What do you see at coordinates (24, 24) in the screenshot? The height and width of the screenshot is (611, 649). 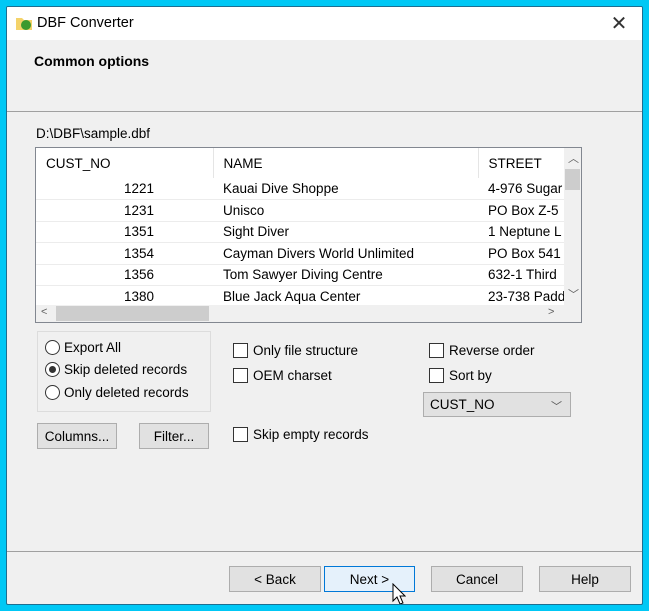 I see `app-folder-icon` at bounding box center [24, 24].